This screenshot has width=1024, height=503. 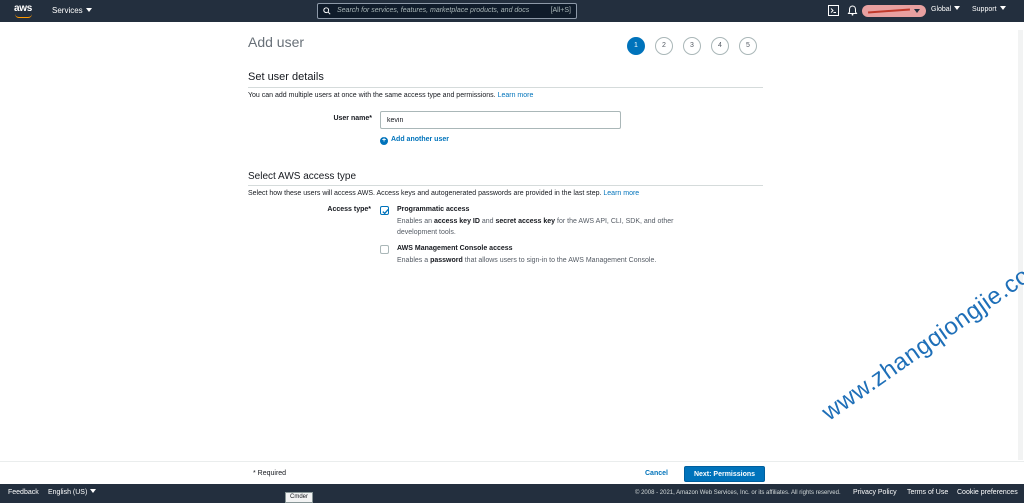 I want to click on privacy-policy-link: Privacy Policy, so click(x=875, y=492).